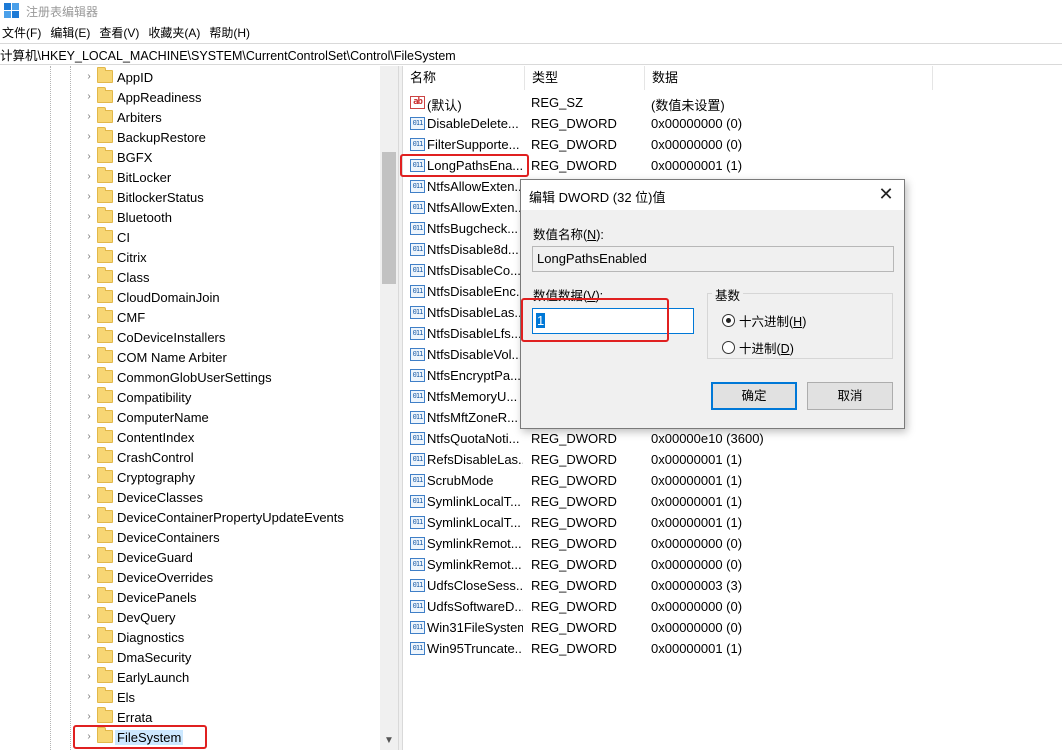 This screenshot has width=1062, height=750. I want to click on menu-edit: 编辑(E), so click(72, 32).